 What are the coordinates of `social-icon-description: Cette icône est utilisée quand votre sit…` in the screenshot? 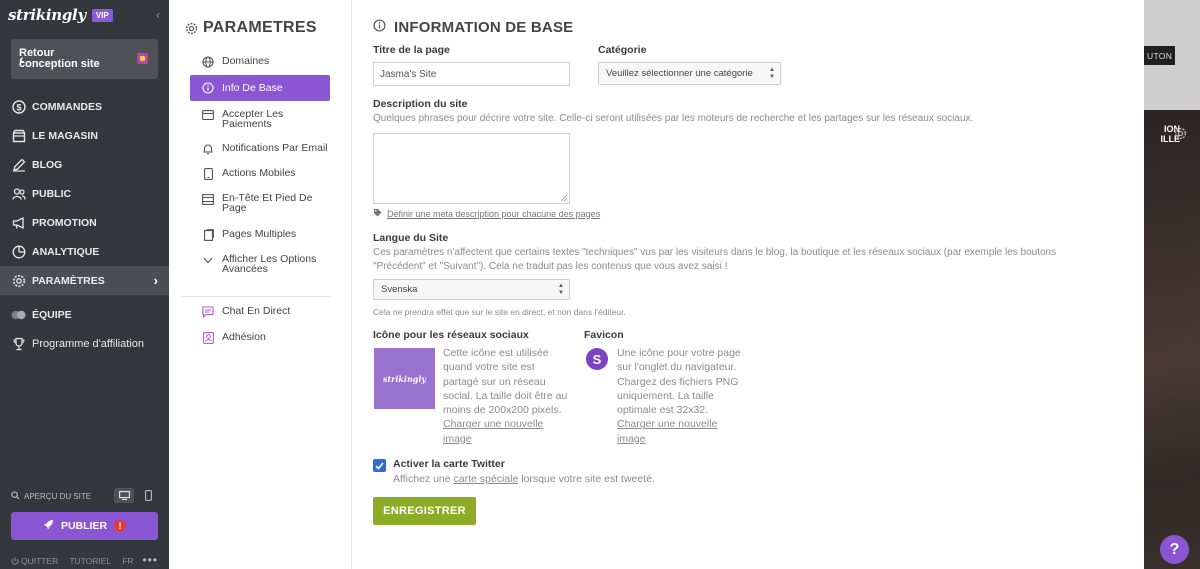 It's located at (505, 396).